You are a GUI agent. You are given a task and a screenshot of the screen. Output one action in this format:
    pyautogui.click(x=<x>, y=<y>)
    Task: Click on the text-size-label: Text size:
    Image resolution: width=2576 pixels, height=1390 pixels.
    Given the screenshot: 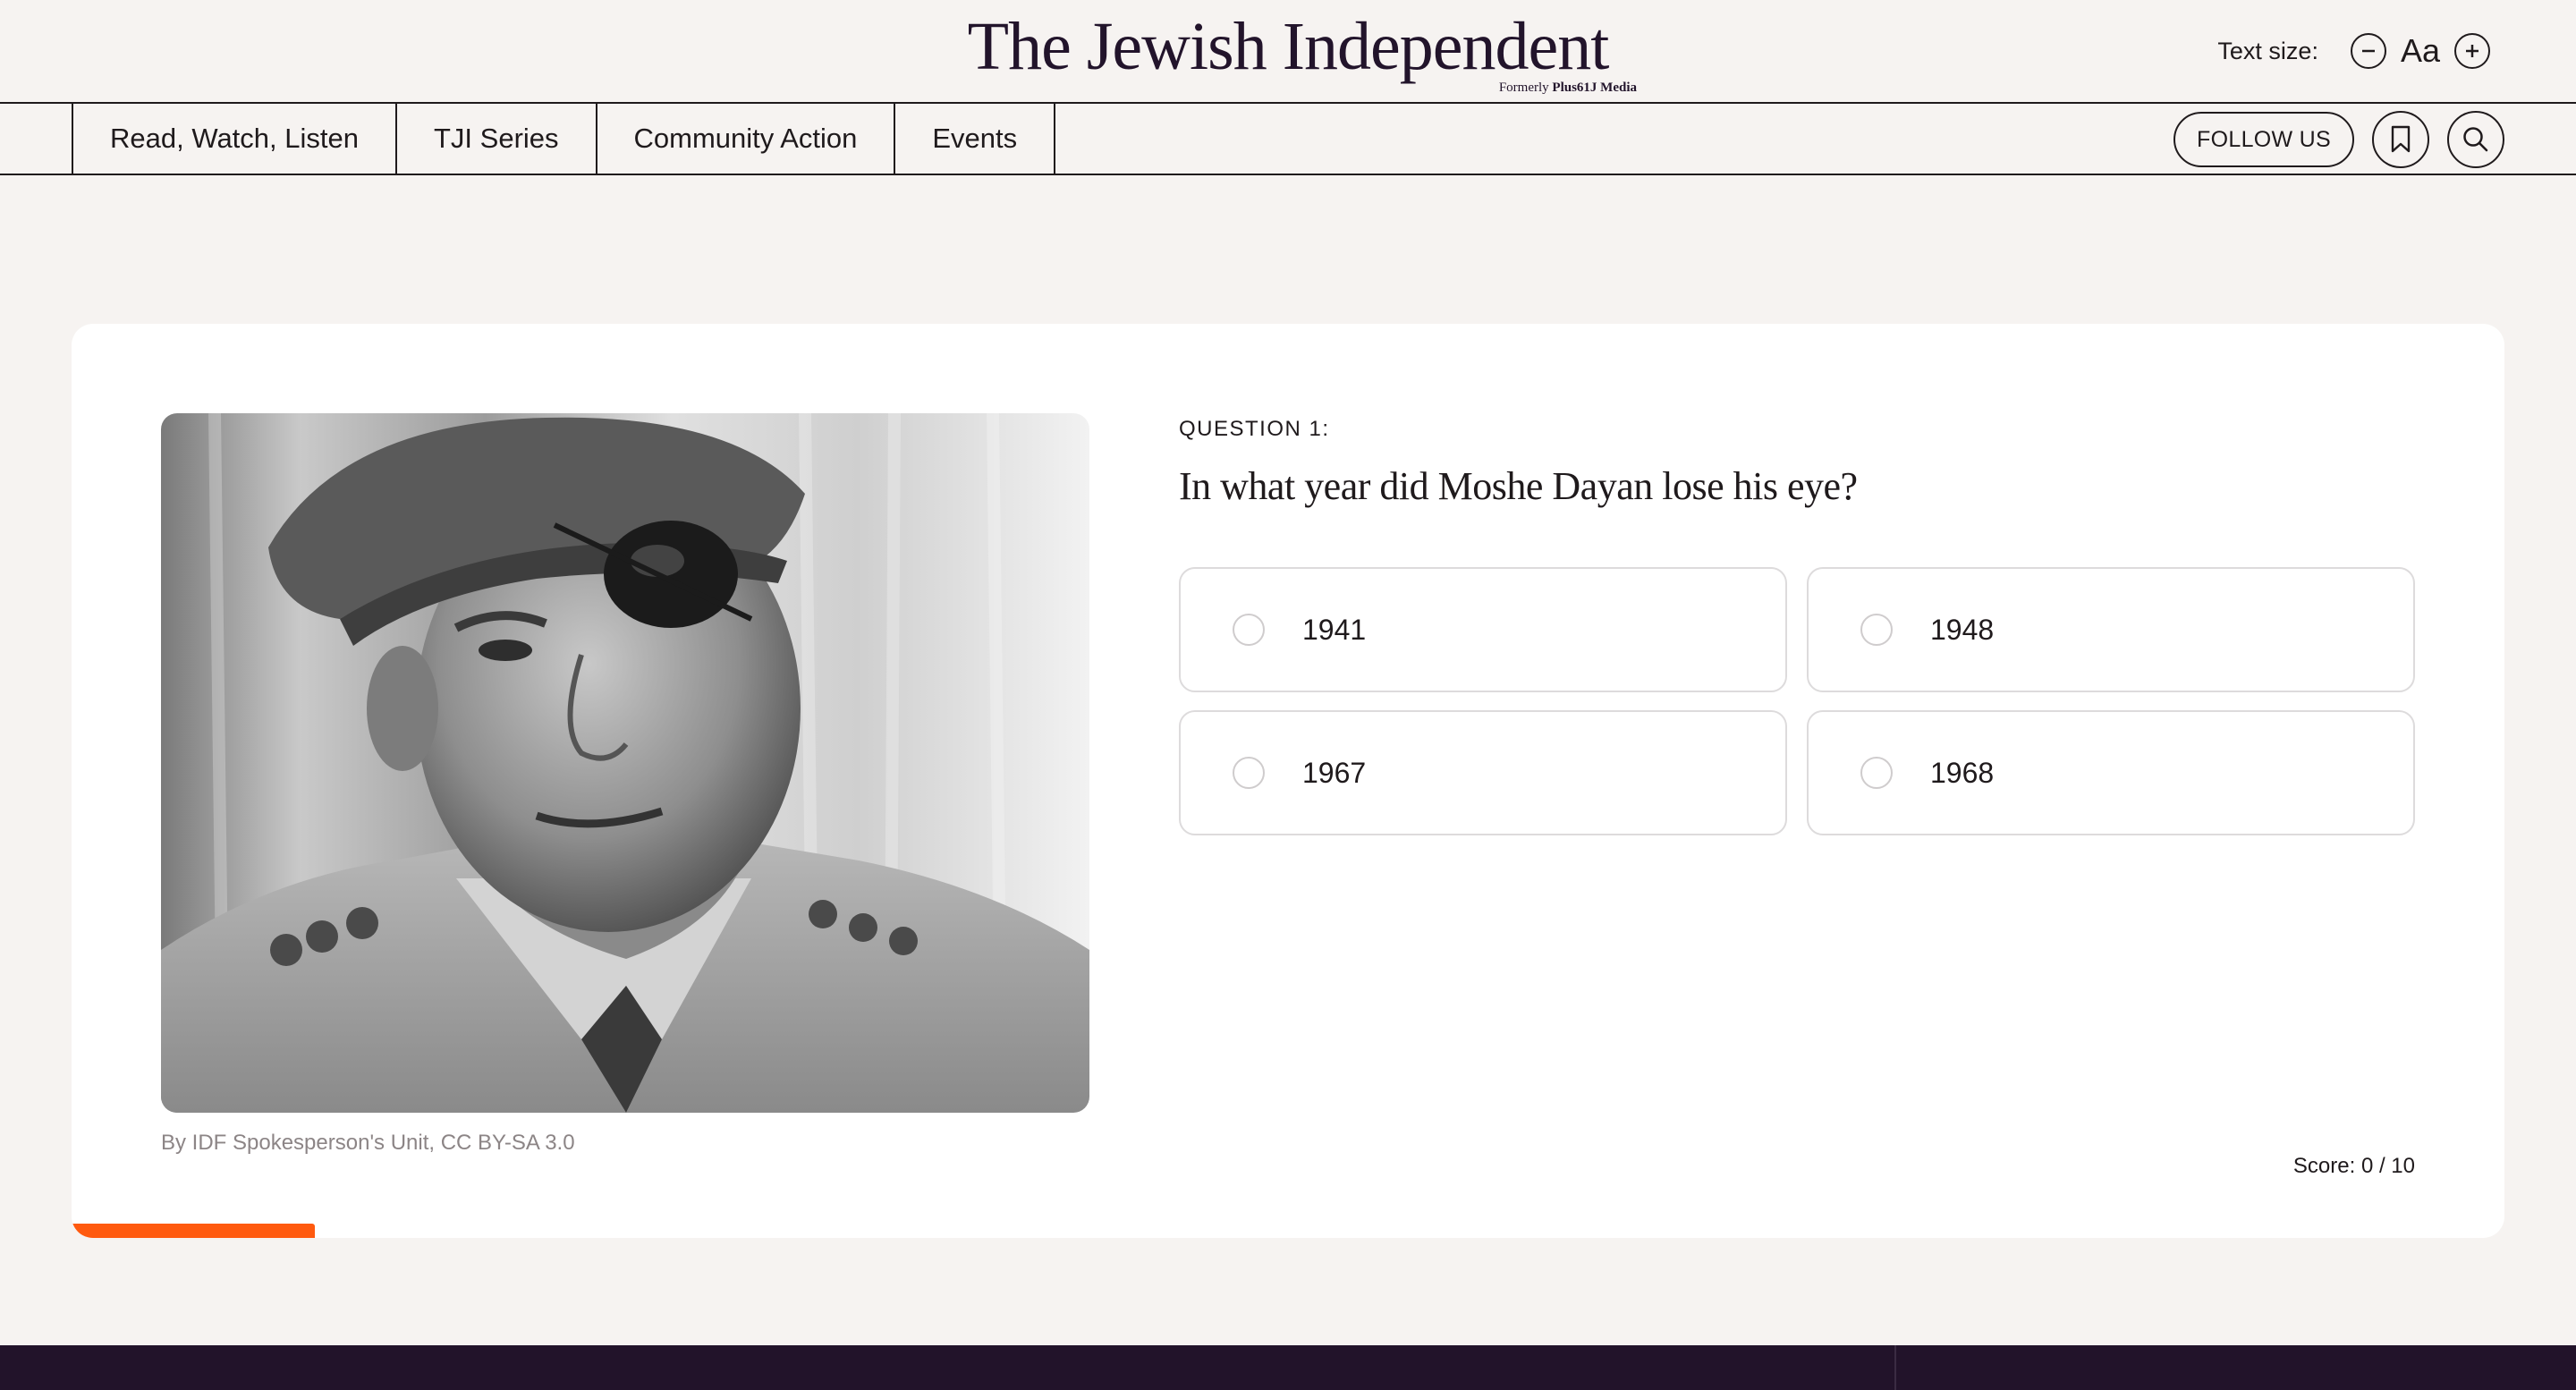 What is the action you would take?
    pyautogui.click(x=2267, y=50)
    